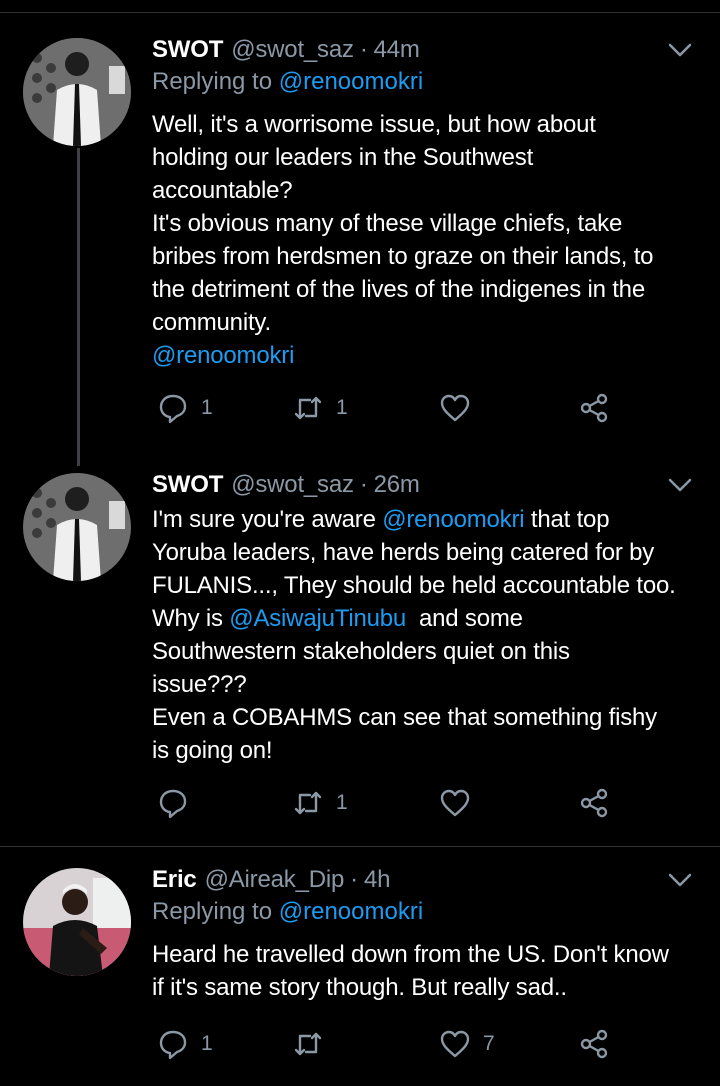  What do you see at coordinates (387, 803) in the screenshot?
I see `tweet-actions: 1` at bounding box center [387, 803].